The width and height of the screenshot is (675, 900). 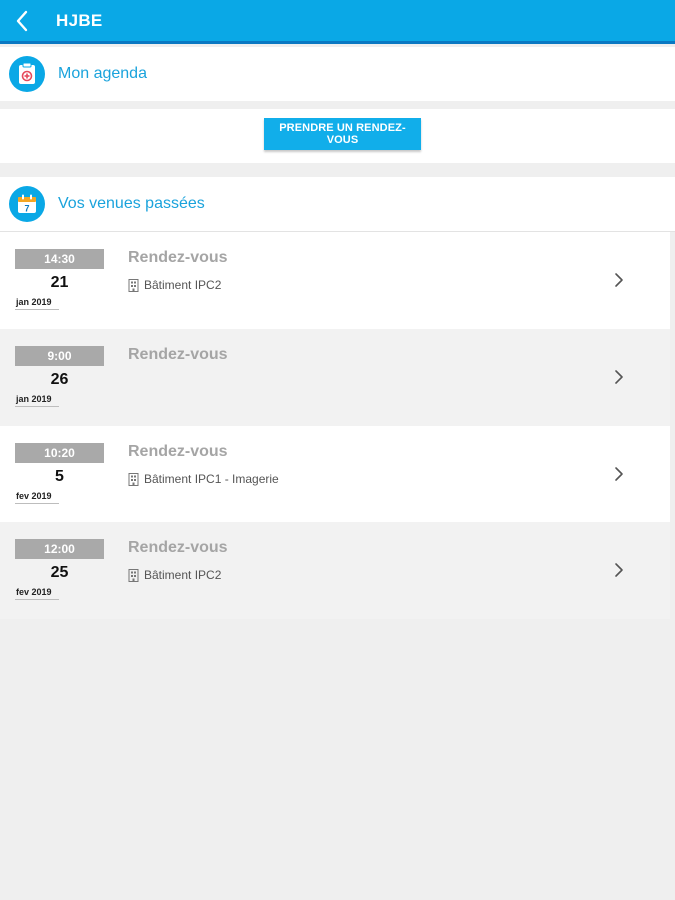 What do you see at coordinates (79, 20) in the screenshot?
I see `page-title: HJBE` at bounding box center [79, 20].